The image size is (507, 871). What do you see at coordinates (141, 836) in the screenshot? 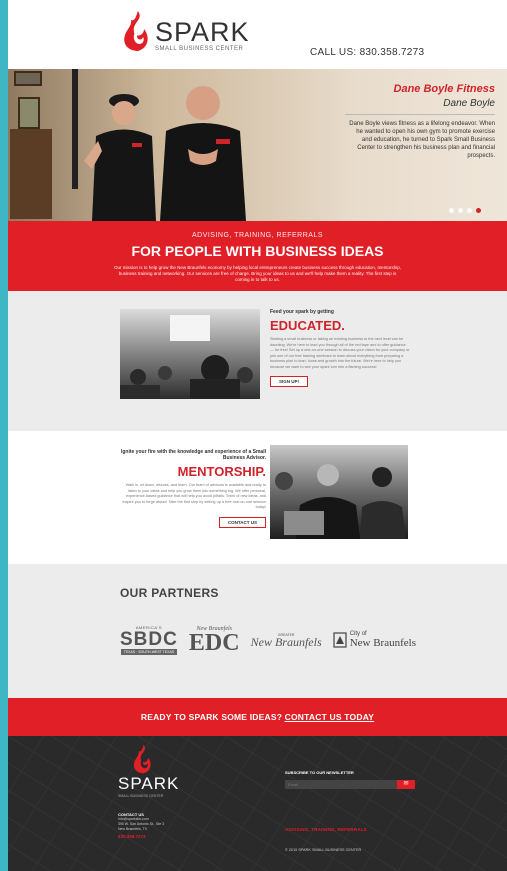
I see `contact-phone: 830.358.7273` at bounding box center [141, 836].